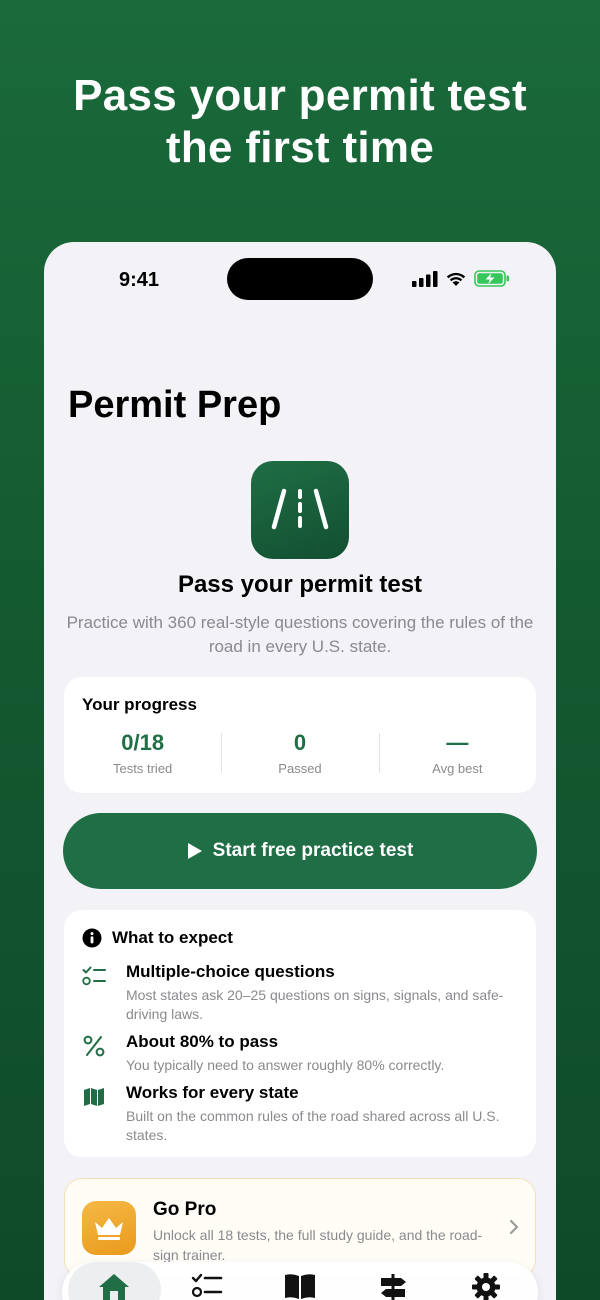  What do you see at coordinates (114, 1287) in the screenshot?
I see `home-icon` at bounding box center [114, 1287].